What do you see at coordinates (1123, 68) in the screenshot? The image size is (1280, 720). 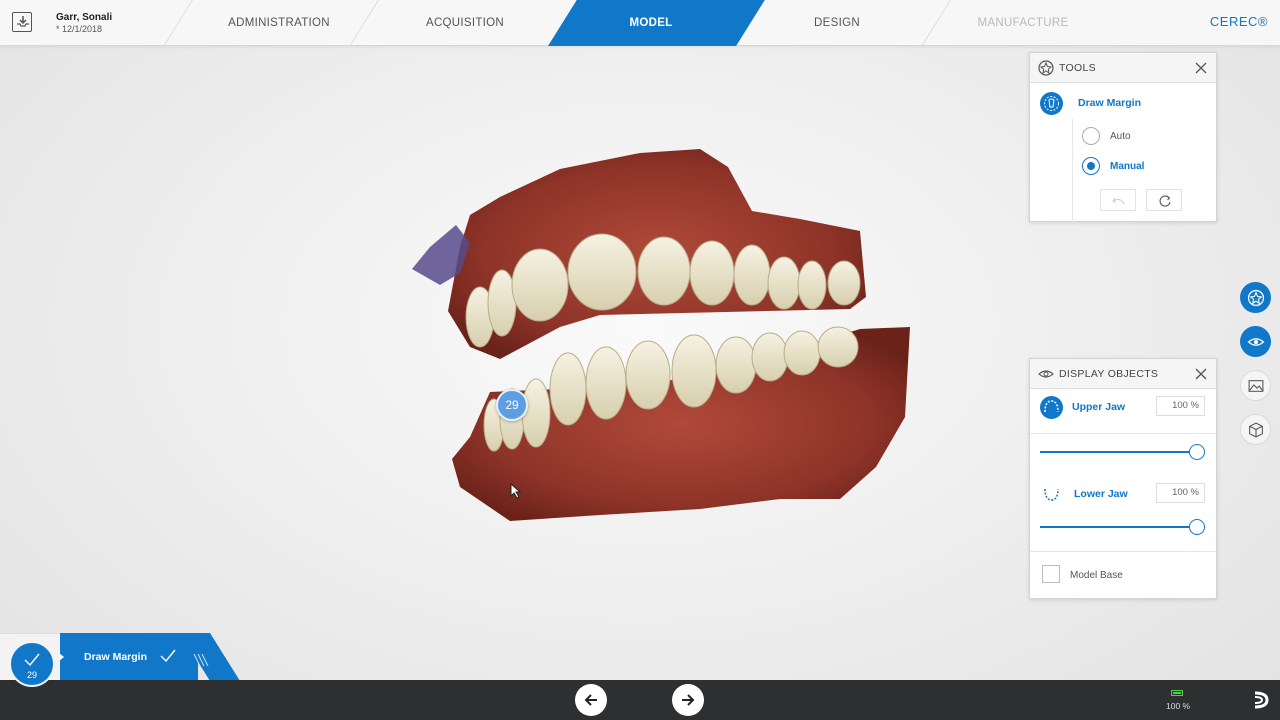 I see `tools-panel-header: TOOLS` at bounding box center [1123, 68].